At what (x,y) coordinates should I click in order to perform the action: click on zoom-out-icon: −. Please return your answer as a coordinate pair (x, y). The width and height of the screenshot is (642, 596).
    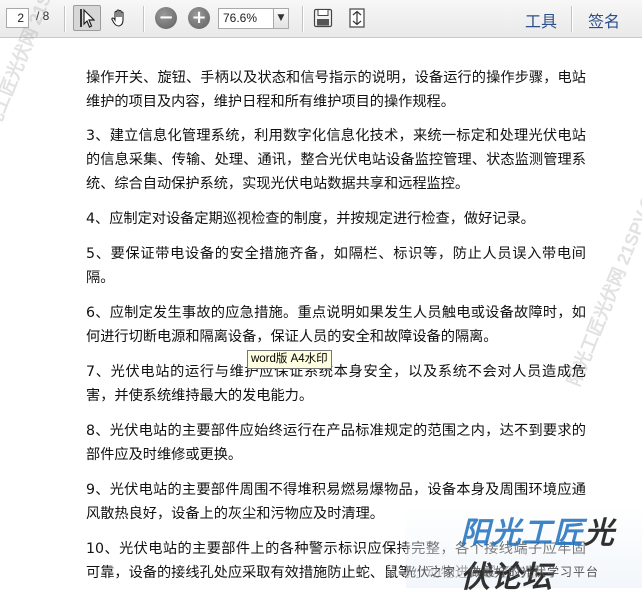
    Looking at the image, I should click on (166, 17).